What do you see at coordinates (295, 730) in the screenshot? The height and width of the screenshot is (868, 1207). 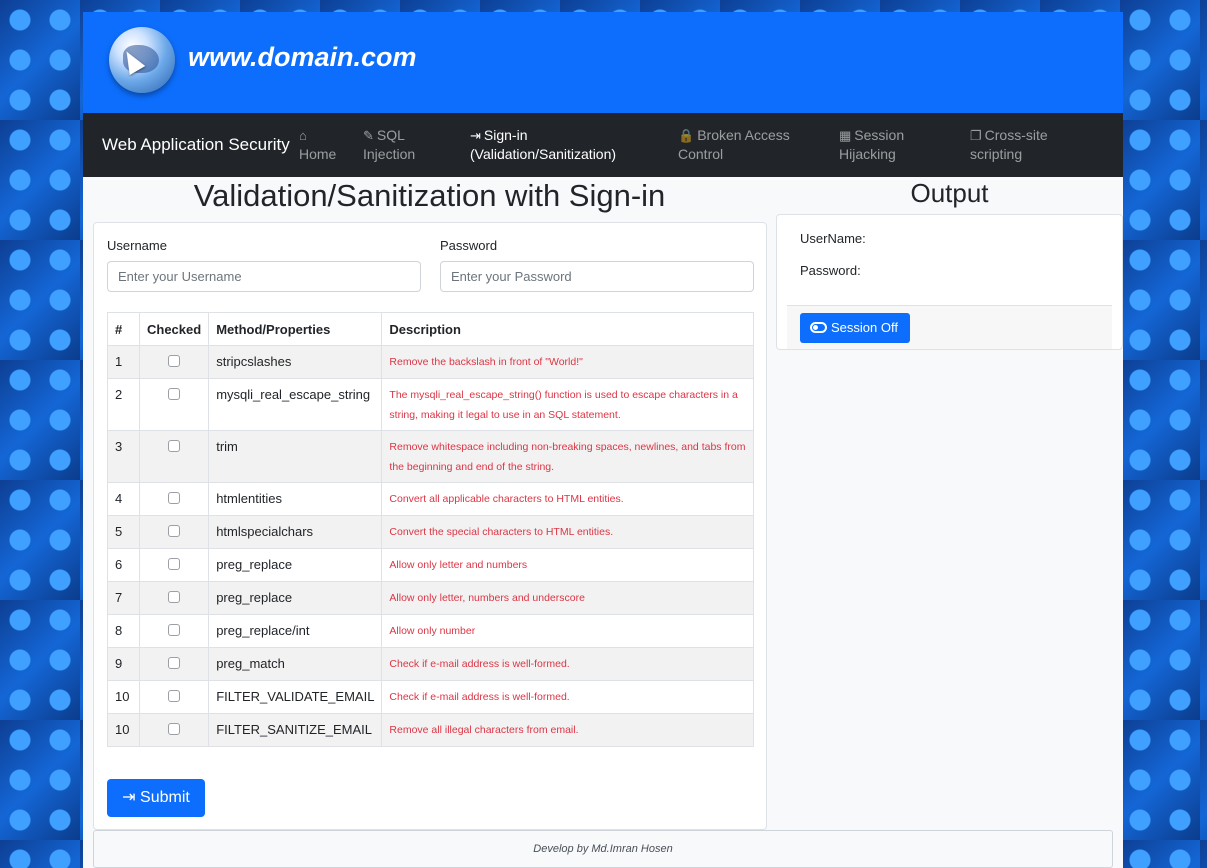 I see `row-method: FILTER_SANITIZE_EMAIL` at bounding box center [295, 730].